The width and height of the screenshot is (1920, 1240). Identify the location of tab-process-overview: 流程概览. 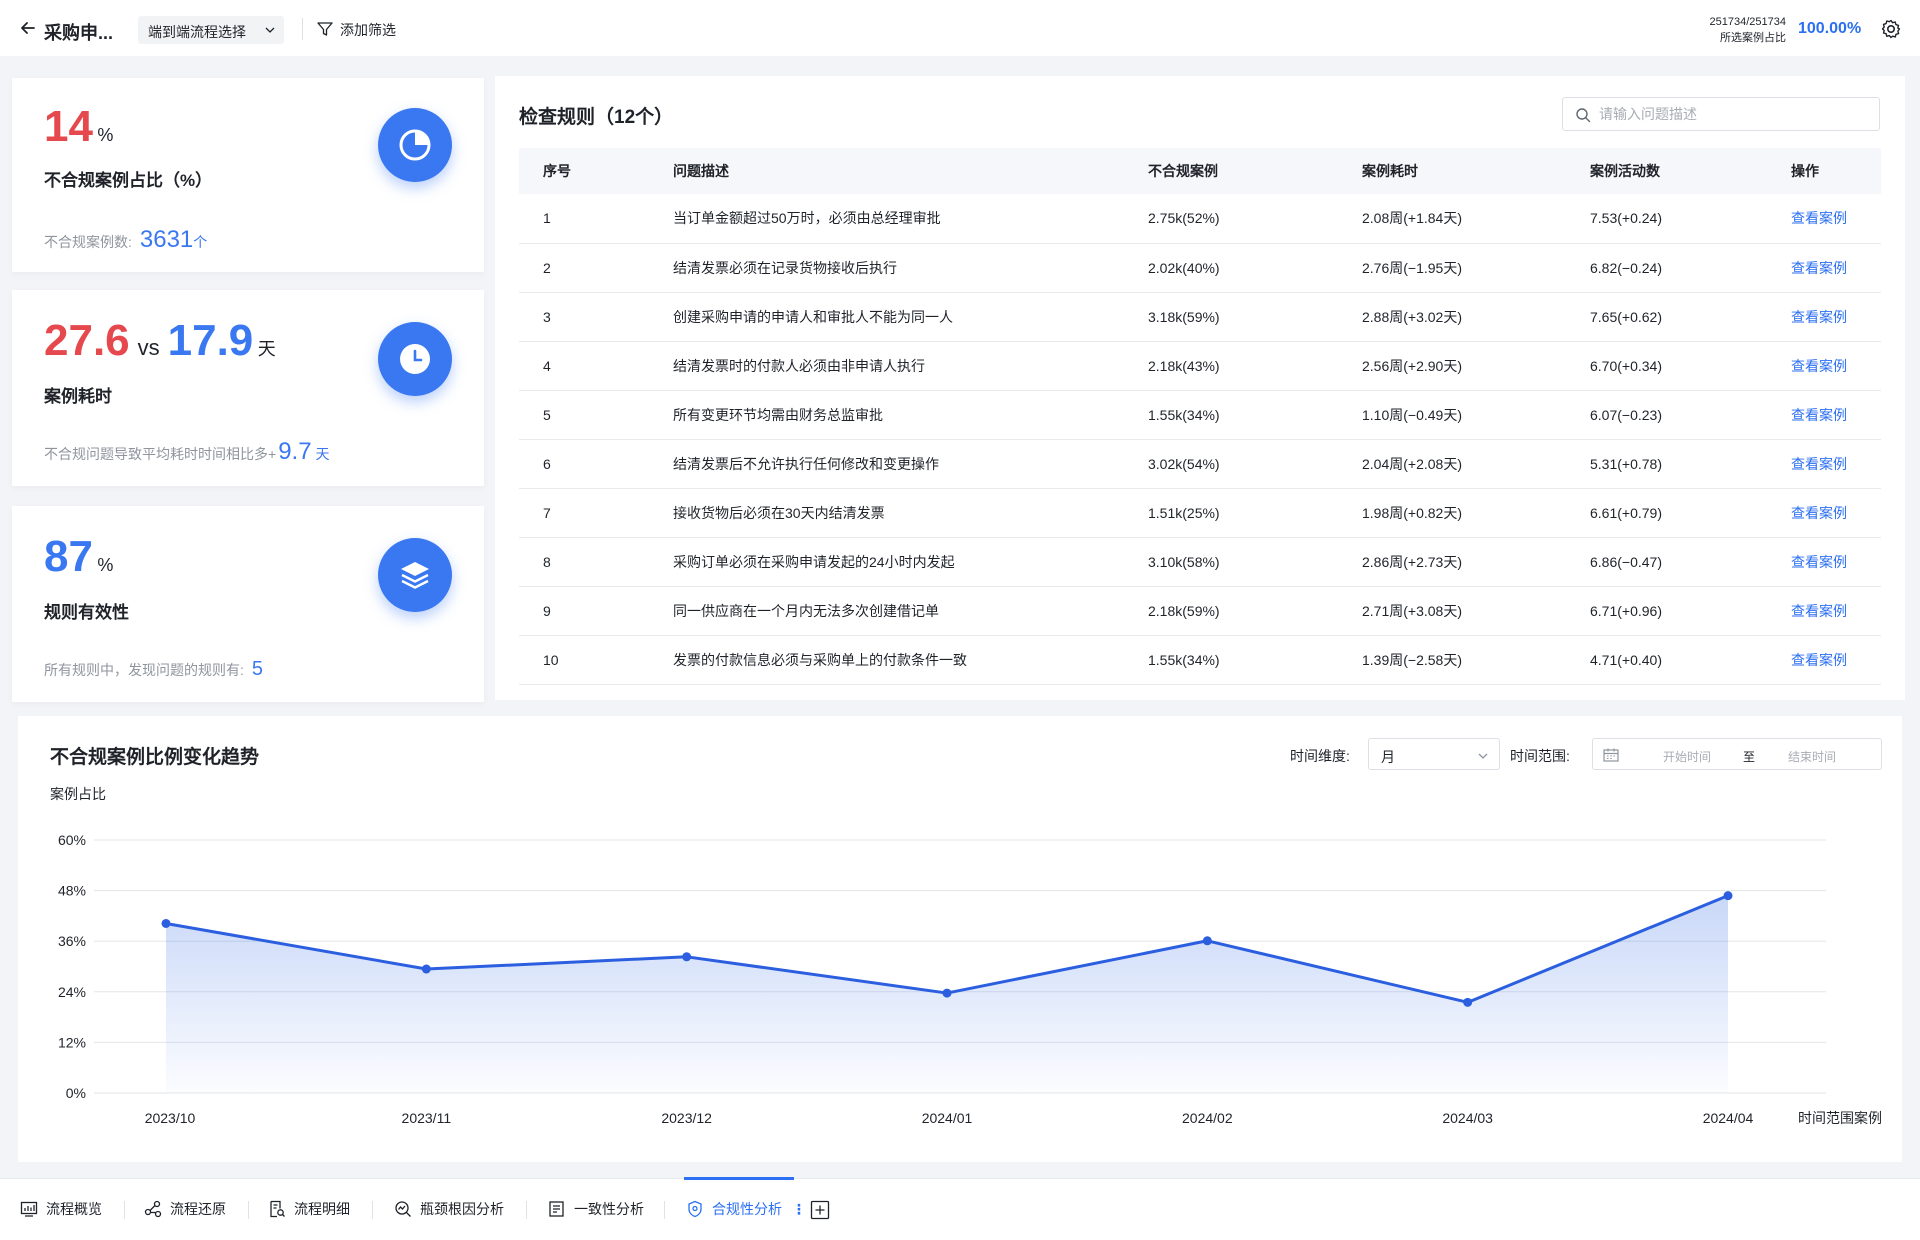
(61, 1210).